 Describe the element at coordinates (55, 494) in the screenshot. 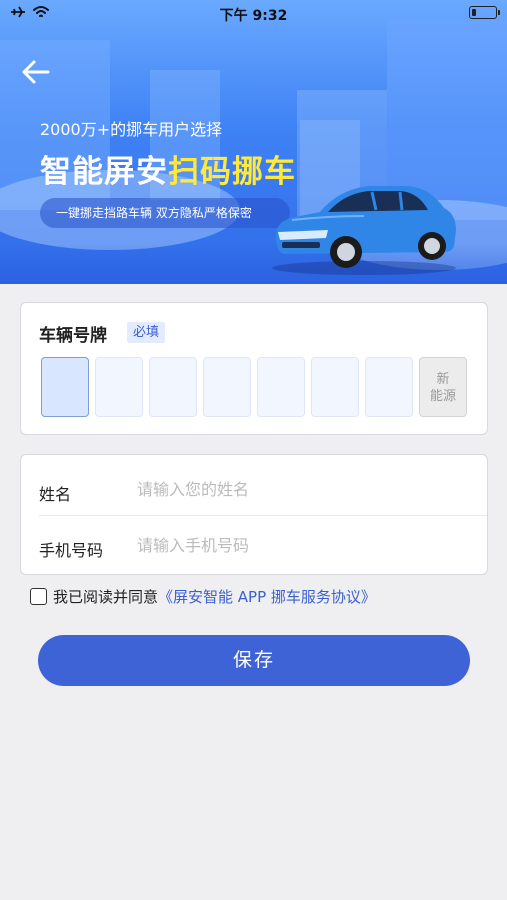

I see `name-label: 姓名` at that location.